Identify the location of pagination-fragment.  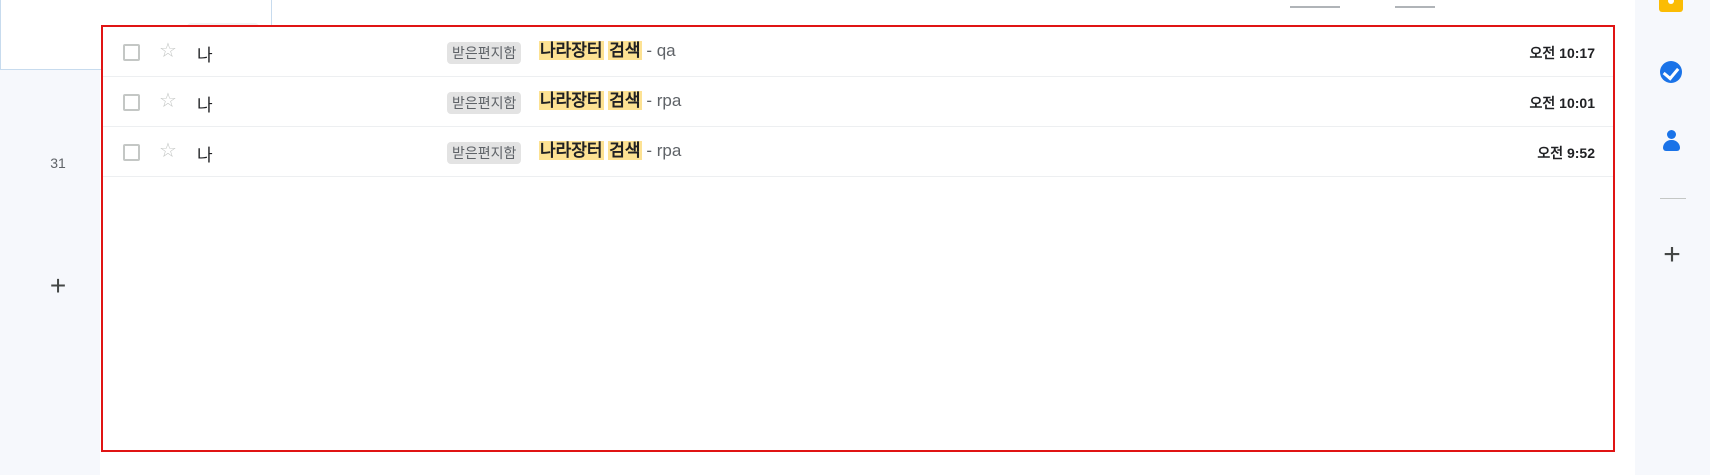
(1315, 4).